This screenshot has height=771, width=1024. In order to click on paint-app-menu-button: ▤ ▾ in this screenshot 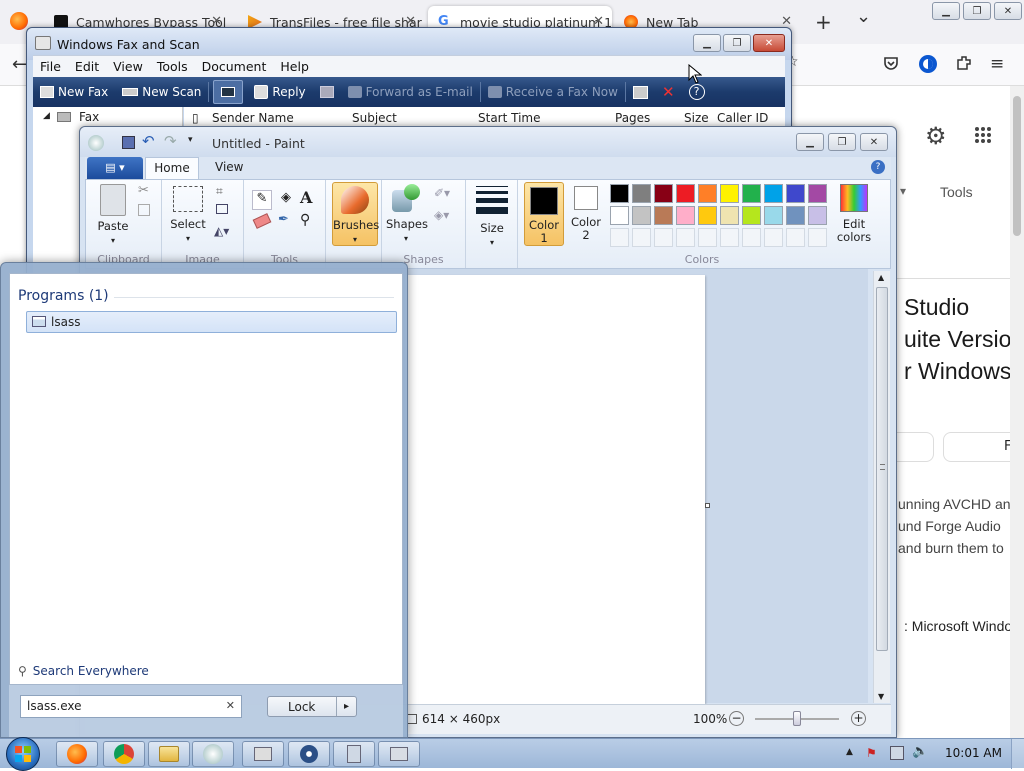, I will do `click(115, 168)`.